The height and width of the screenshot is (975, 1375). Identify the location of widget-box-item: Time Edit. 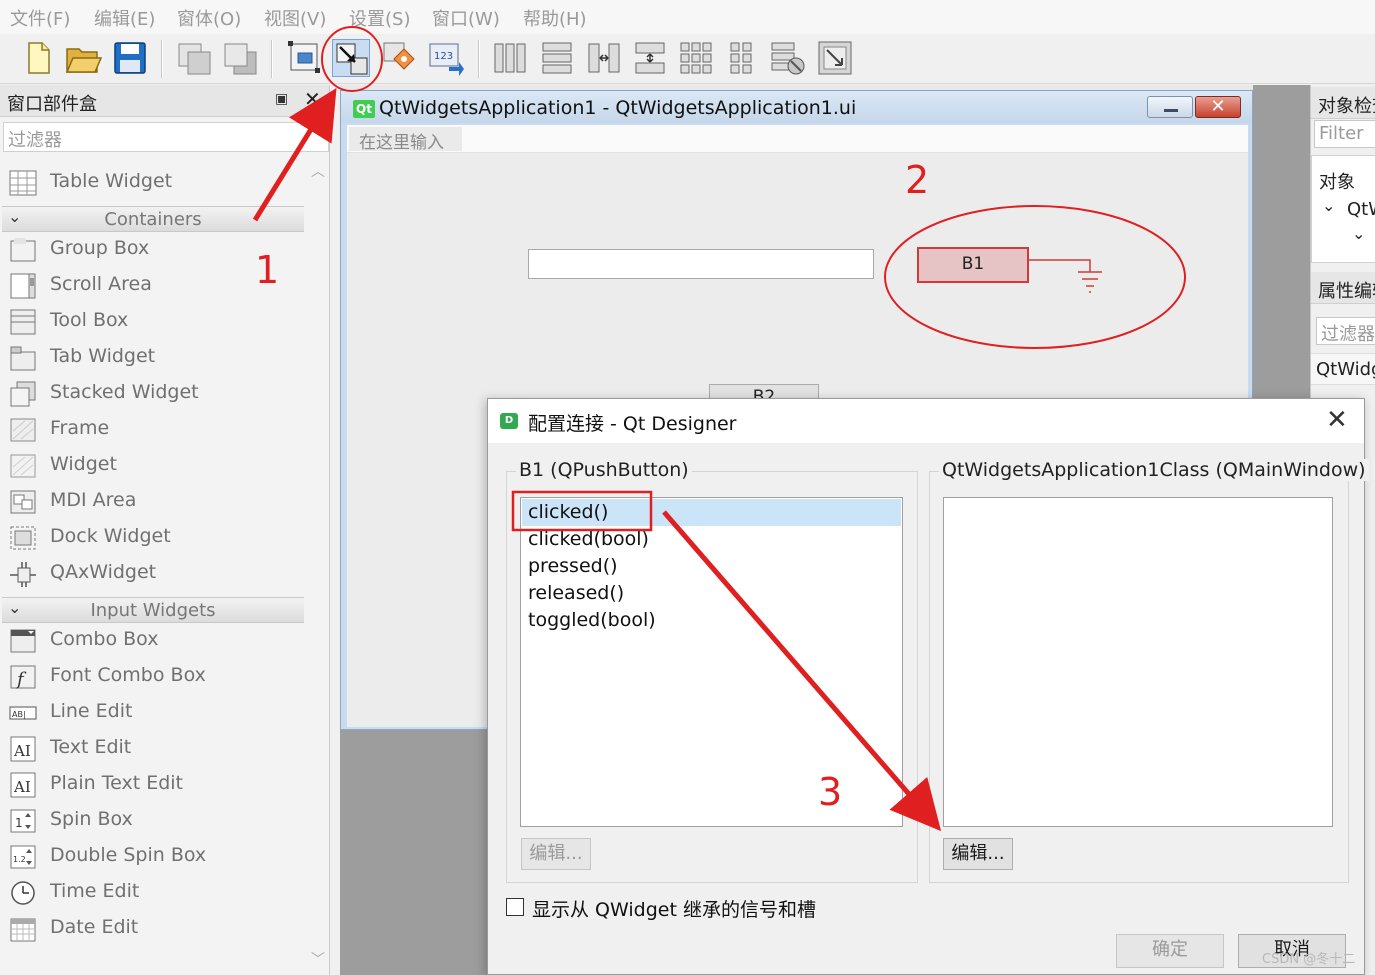
(153, 893).